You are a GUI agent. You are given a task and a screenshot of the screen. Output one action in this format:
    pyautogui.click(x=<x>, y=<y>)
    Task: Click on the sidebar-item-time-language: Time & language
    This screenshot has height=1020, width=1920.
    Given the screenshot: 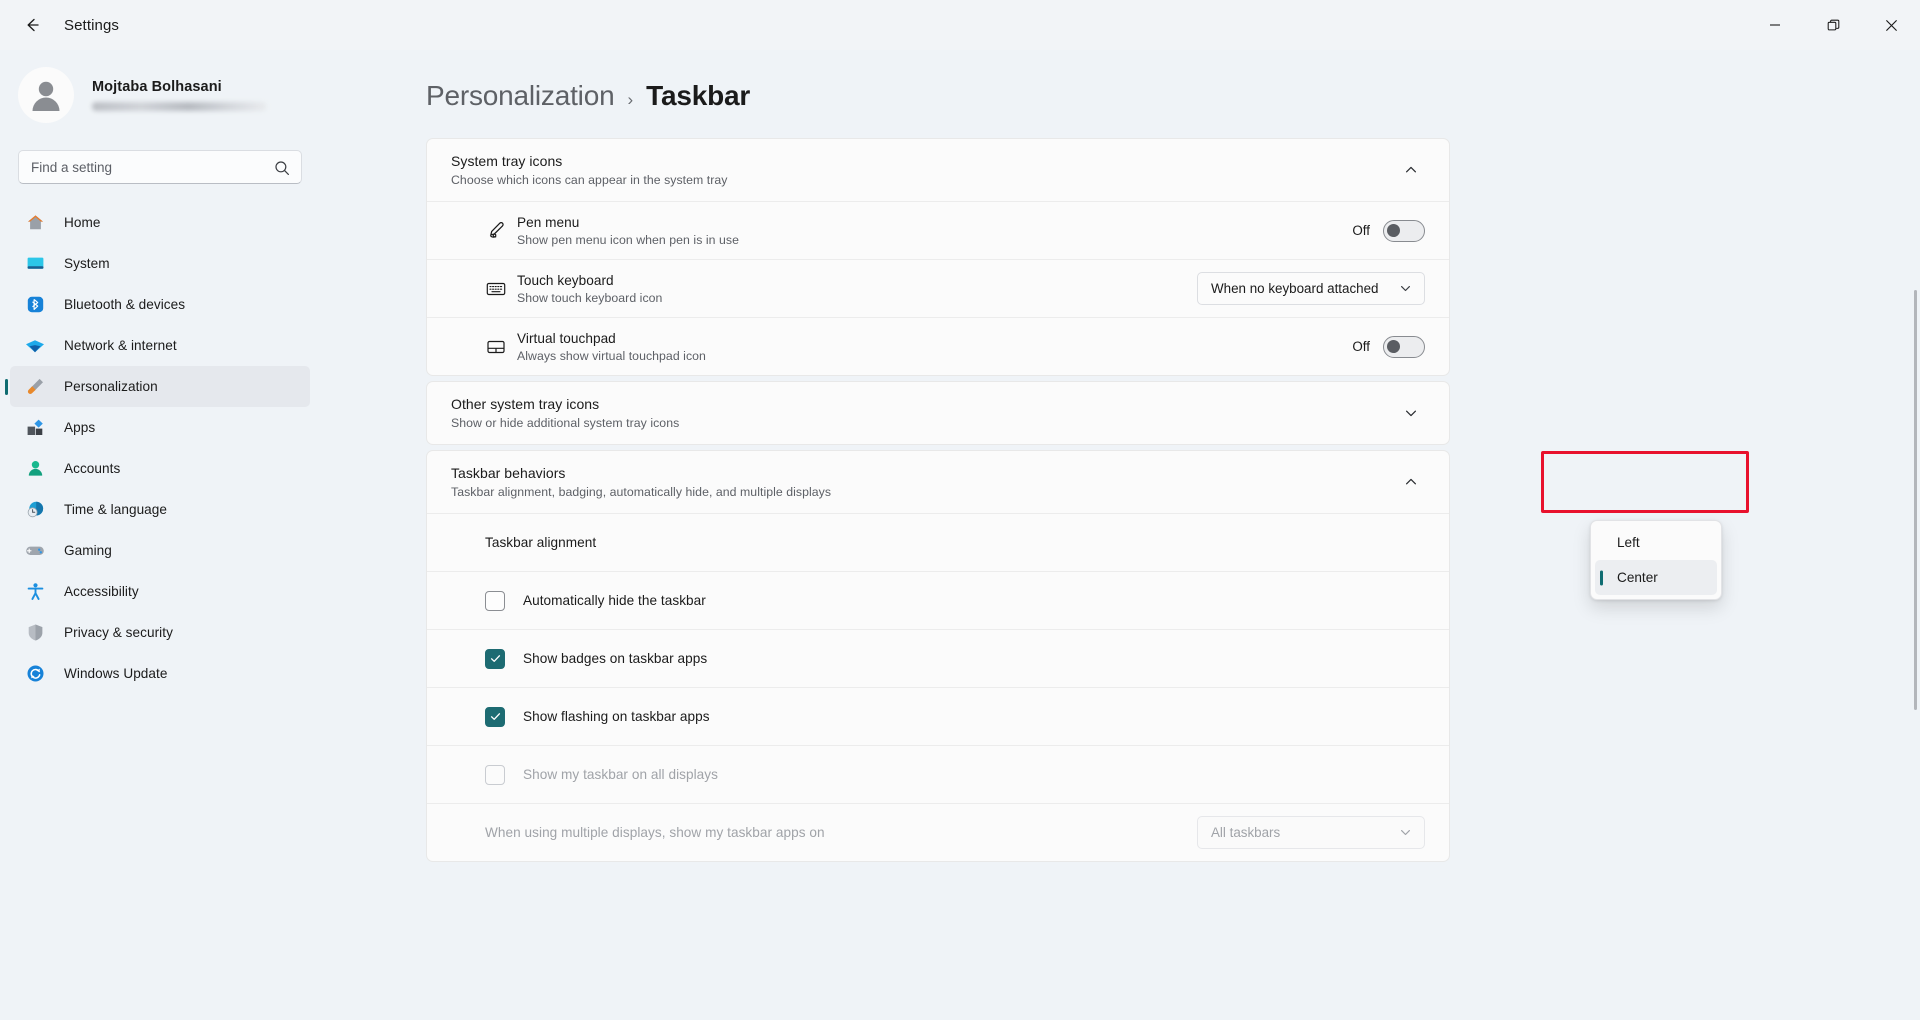 What is the action you would take?
    pyautogui.click(x=160, y=509)
    